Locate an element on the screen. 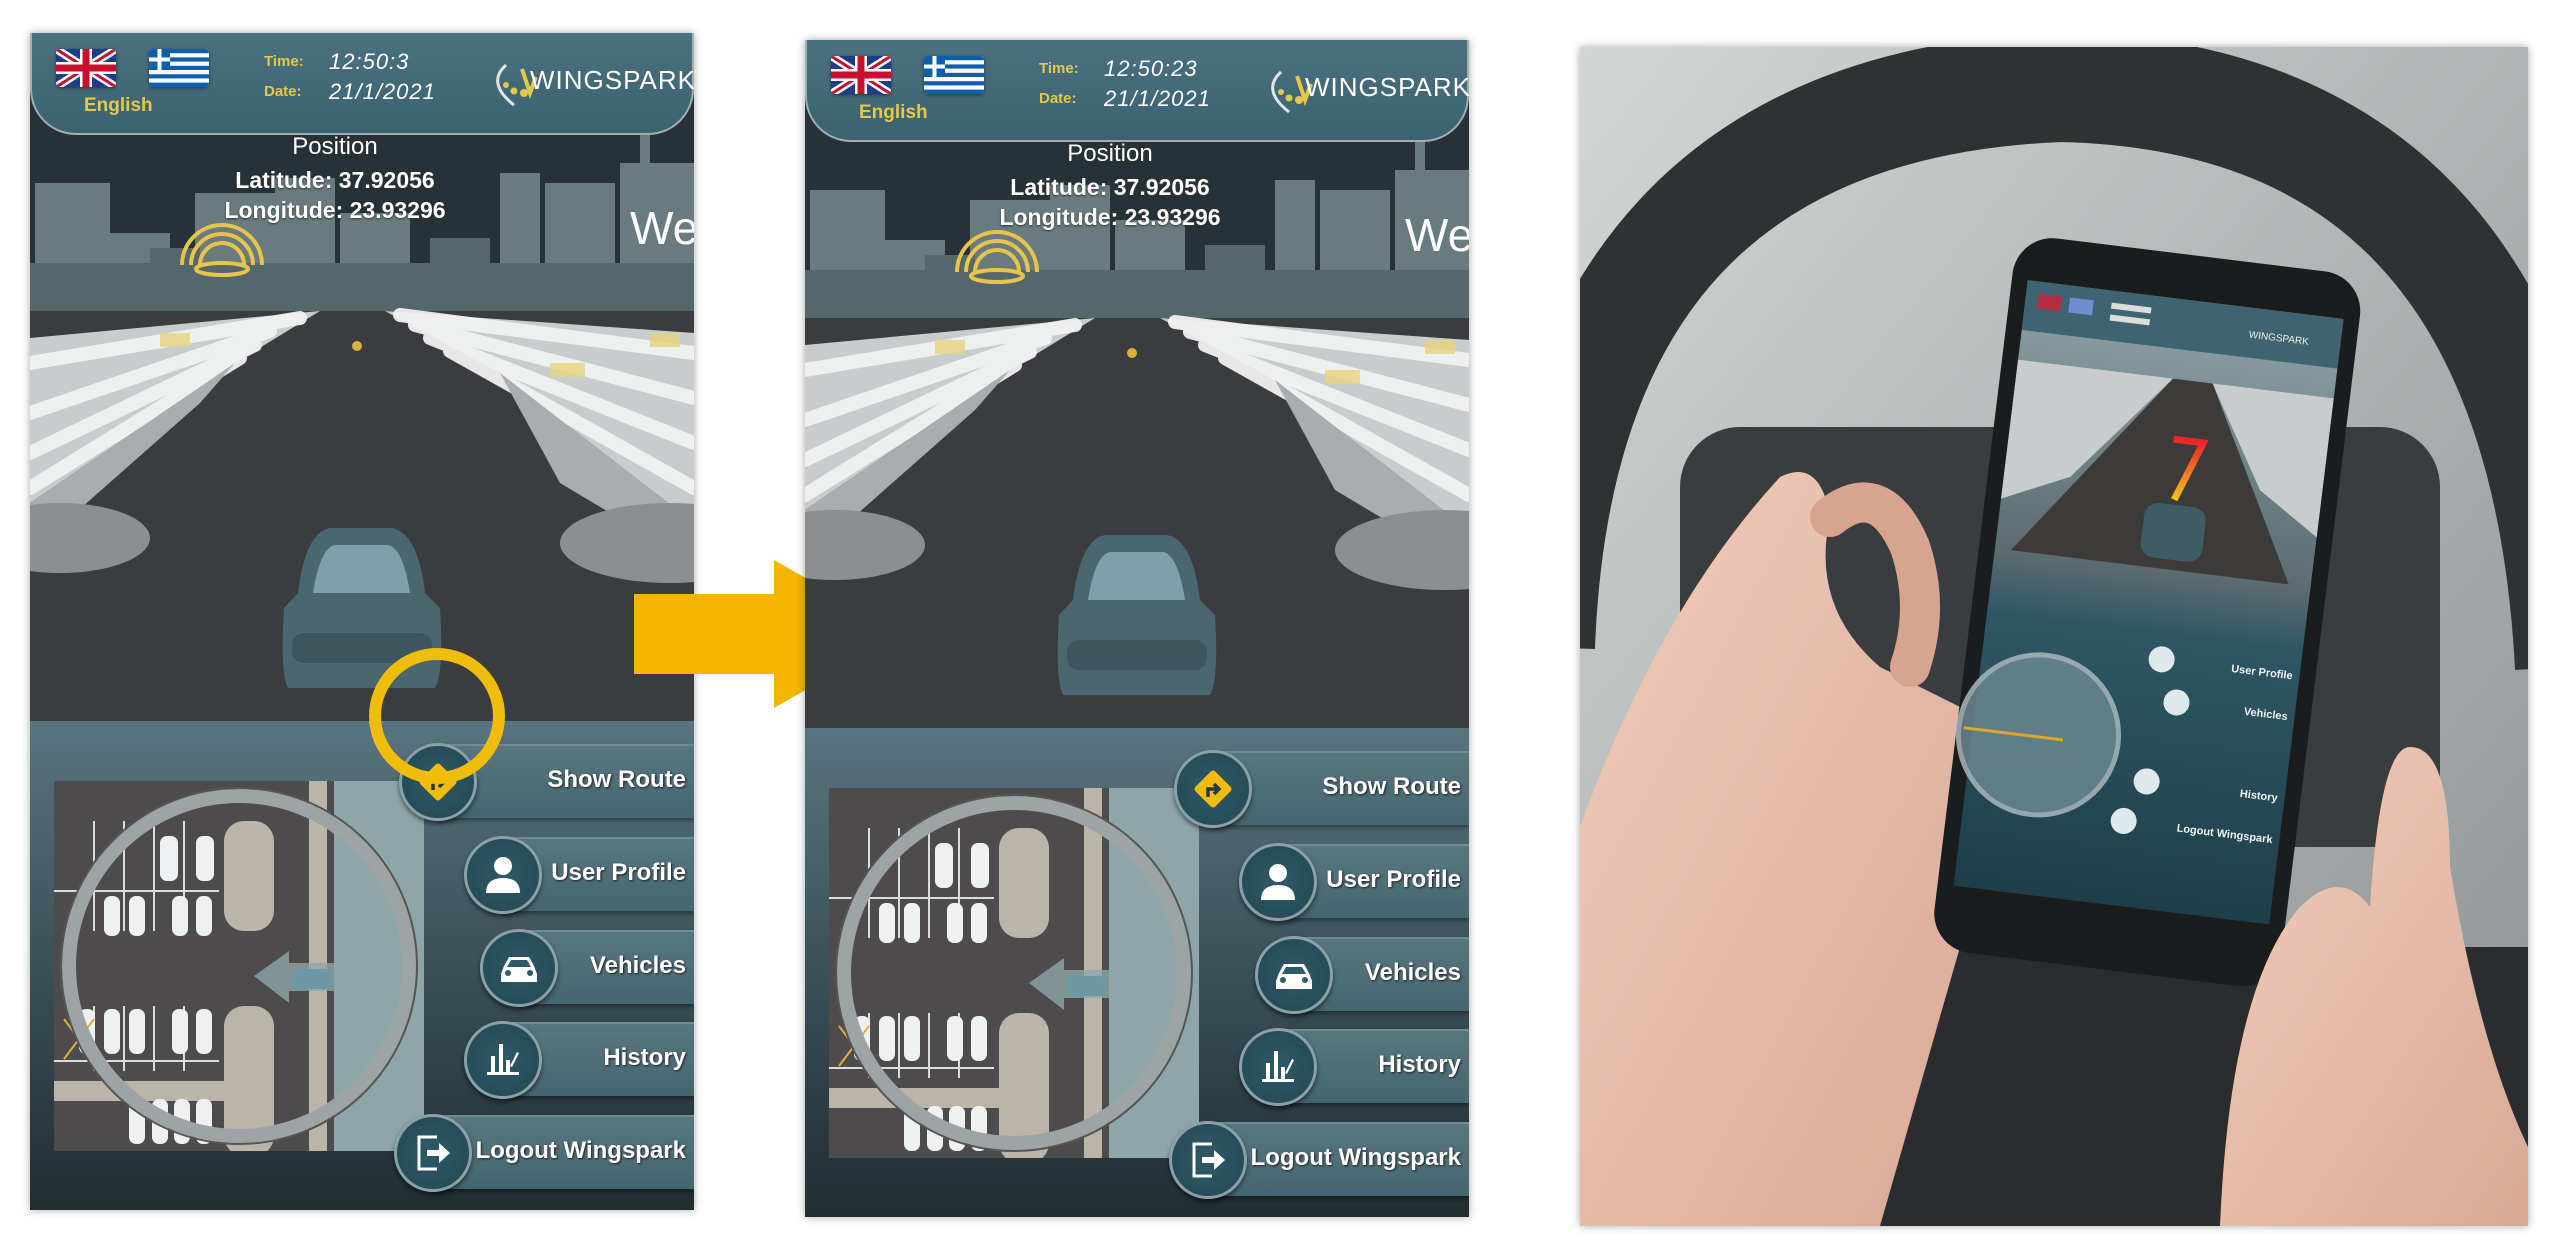 The height and width of the screenshot is (1260, 2560). menu-show-route: Show Route is located at coordinates (1321, 789).